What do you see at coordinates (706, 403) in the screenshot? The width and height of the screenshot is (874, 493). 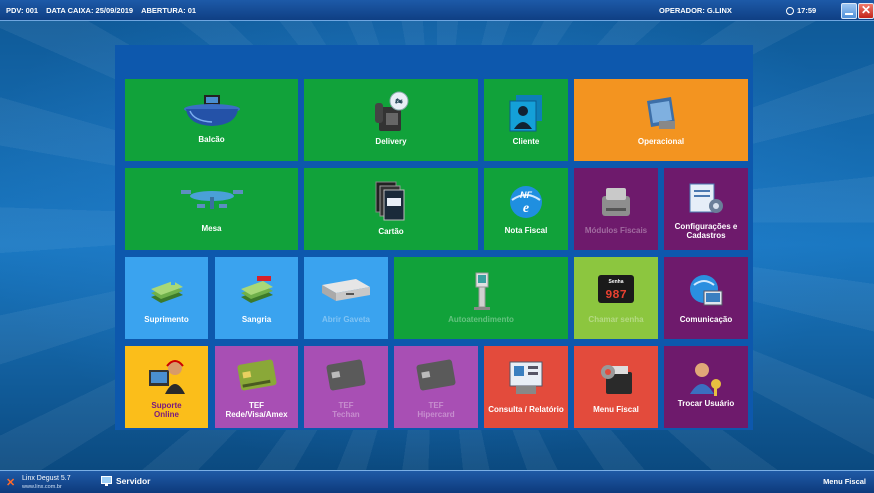 I see `tile-trocar-usuario-label: Trocar Usuário` at bounding box center [706, 403].